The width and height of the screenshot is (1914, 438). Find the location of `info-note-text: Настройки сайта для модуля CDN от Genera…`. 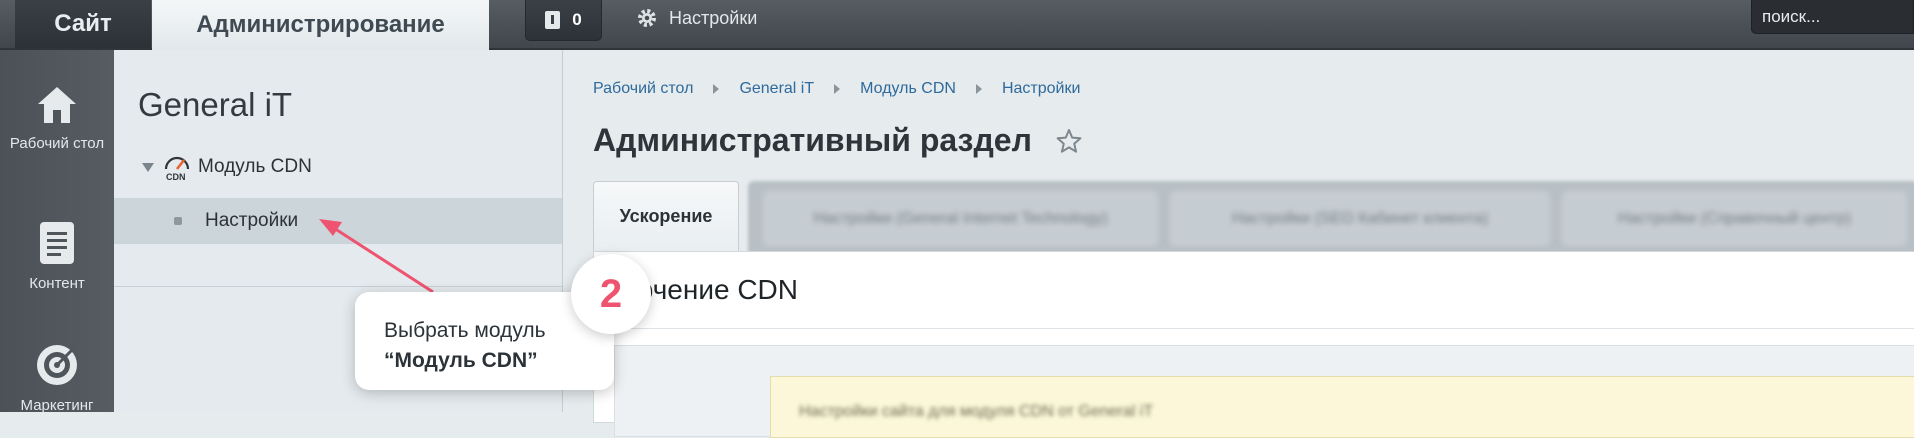

info-note-text: Настройки сайта для модуля CDN от Genera… is located at coordinates (976, 411).